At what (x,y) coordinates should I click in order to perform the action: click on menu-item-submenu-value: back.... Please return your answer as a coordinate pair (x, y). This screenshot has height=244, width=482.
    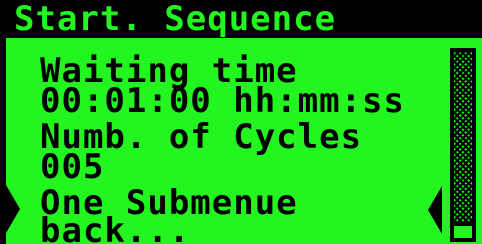
    Looking at the image, I should click on (115, 229).